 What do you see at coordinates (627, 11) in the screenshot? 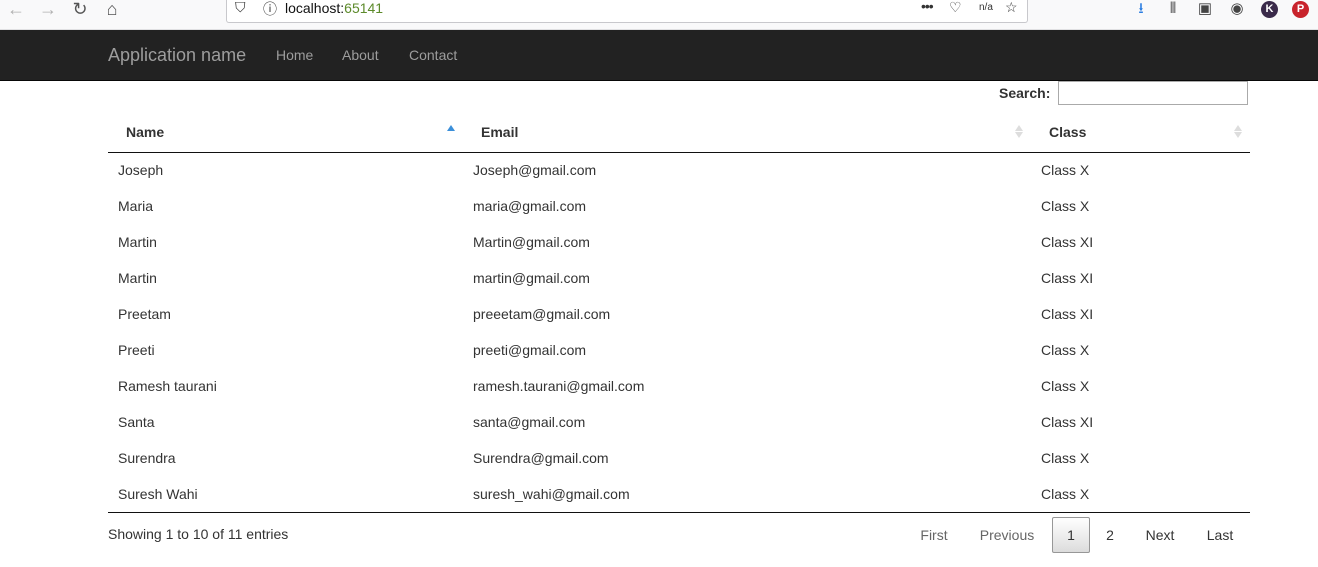
I see `url-bar: ⛉ ⓘ localhost:65141 ••• ♡ n/a ☆` at bounding box center [627, 11].